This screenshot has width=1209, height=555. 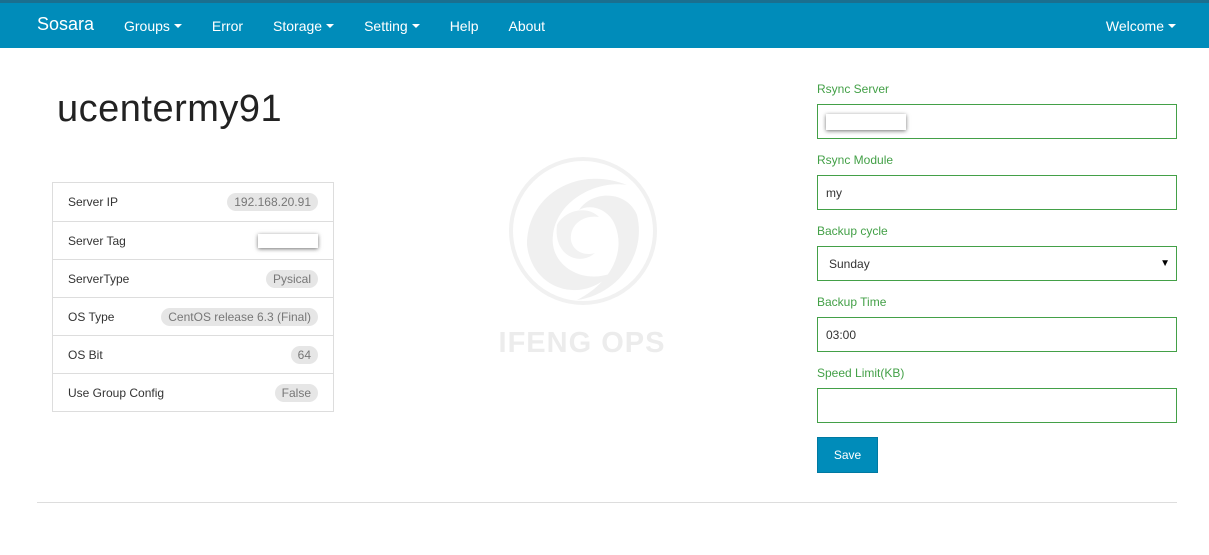 I want to click on rsync-module-input, so click(x=1001, y=192).